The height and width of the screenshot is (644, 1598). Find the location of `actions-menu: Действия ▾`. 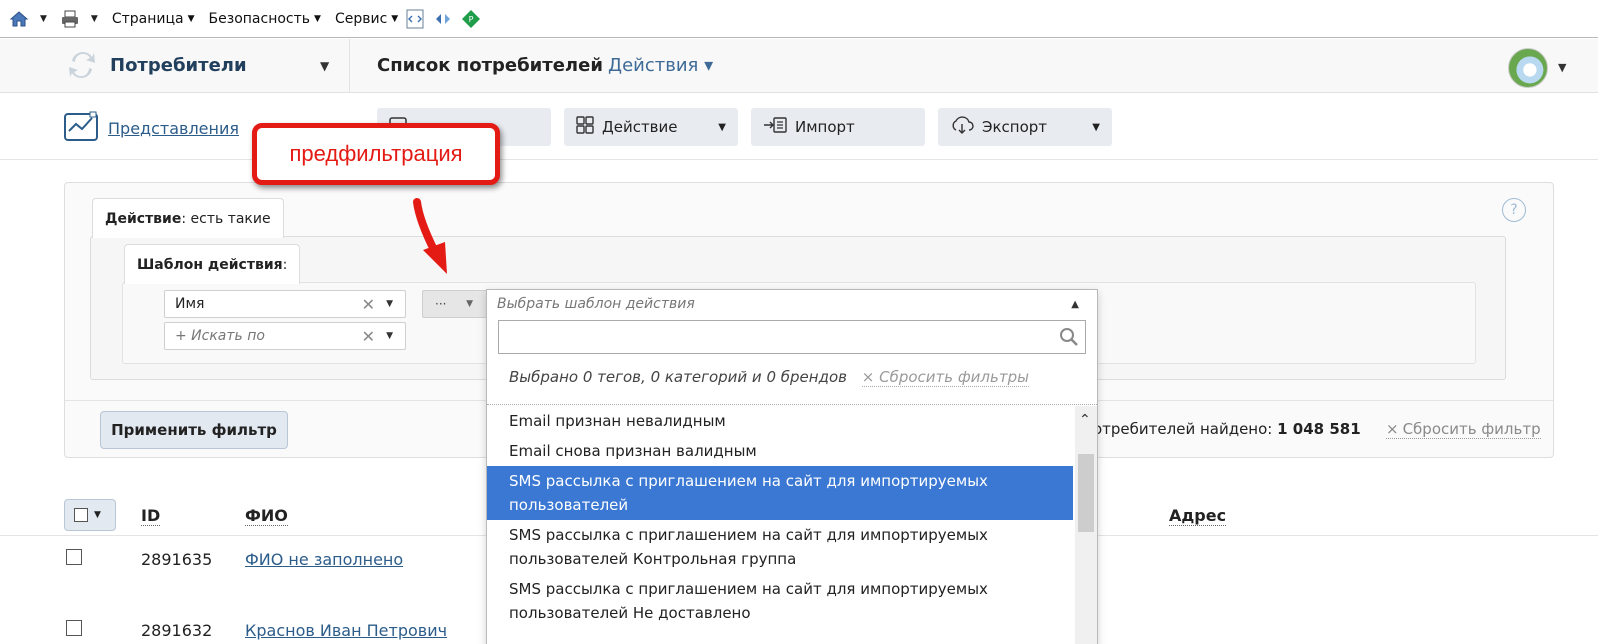

actions-menu: Действия ▾ is located at coordinates (660, 65).